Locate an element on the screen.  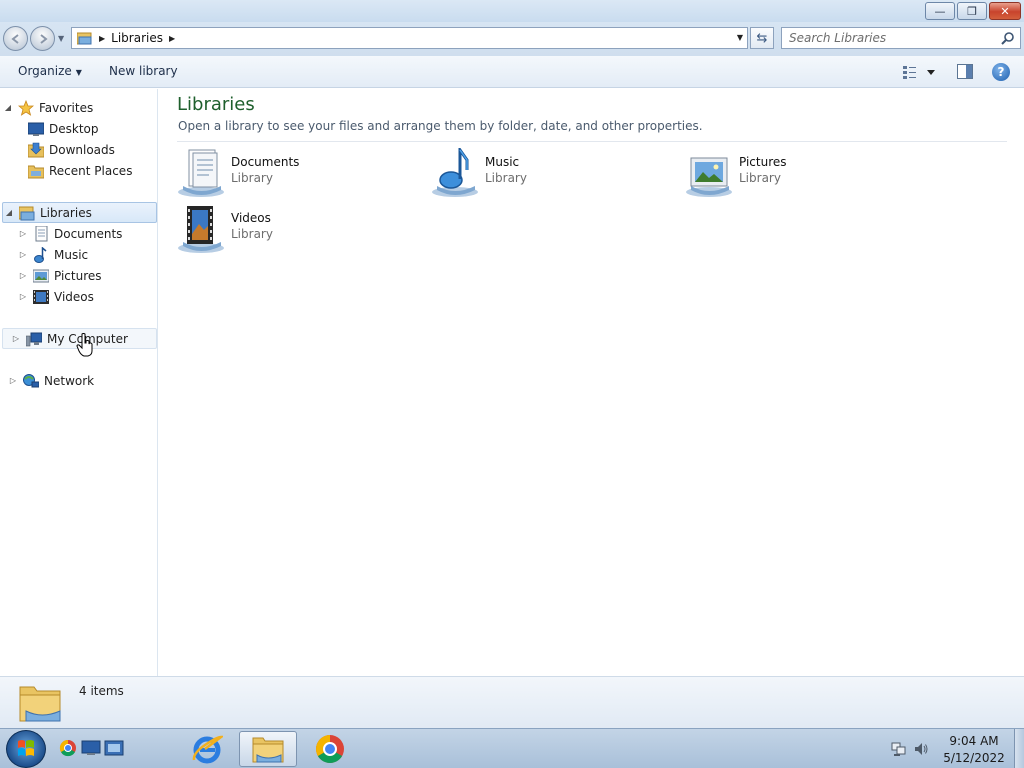
nav-pictures-label: Pictures is located at coordinates (78, 275).